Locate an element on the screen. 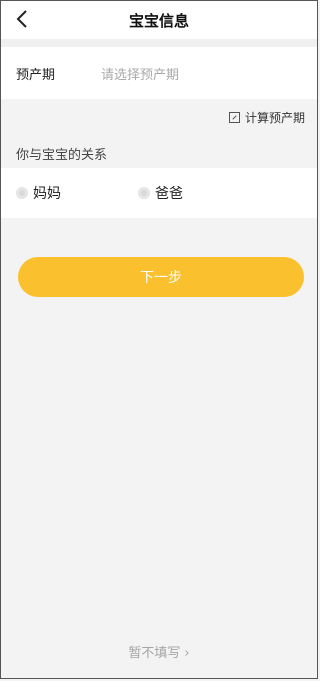 This screenshot has width=320, height=681. next-step-button: 下一步 is located at coordinates (161, 277).